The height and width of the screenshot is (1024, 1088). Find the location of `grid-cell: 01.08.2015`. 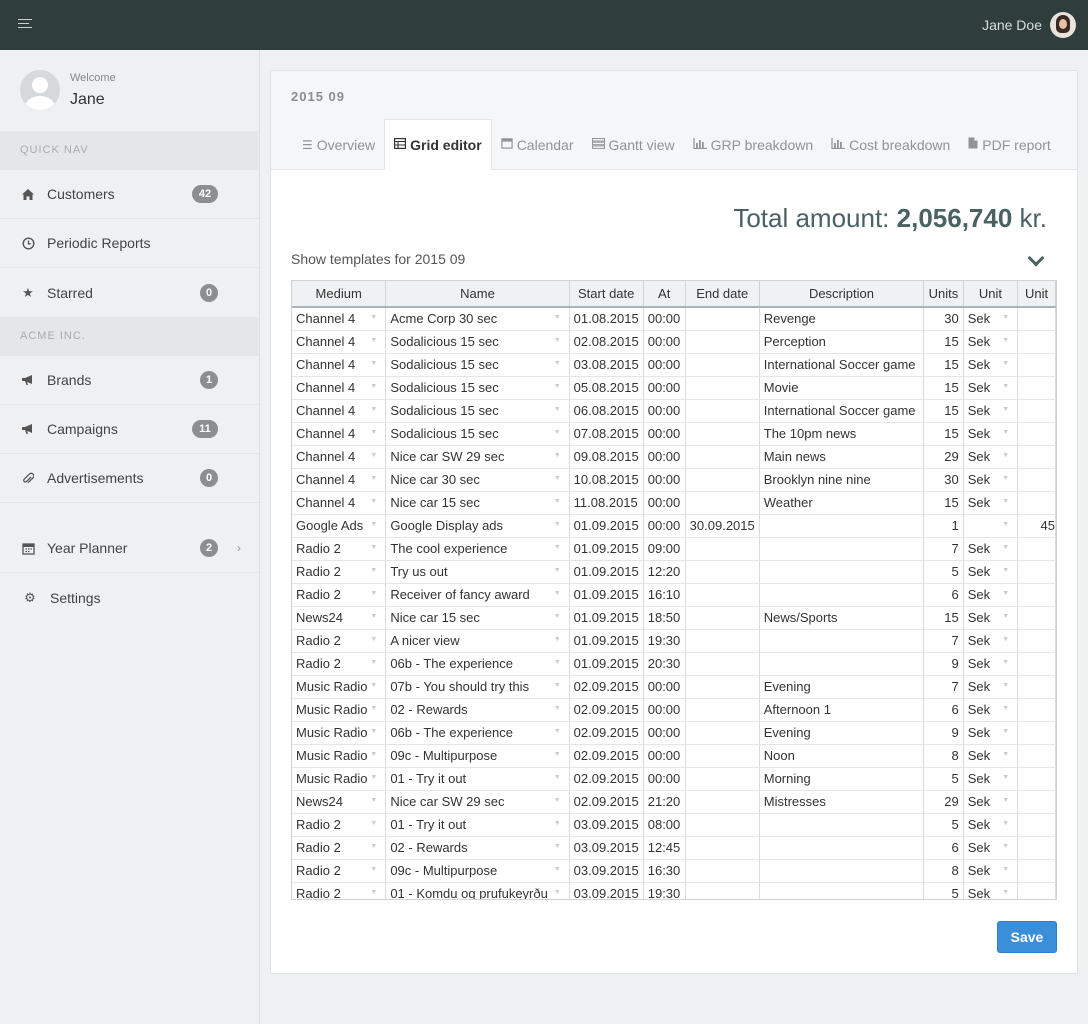

grid-cell: 01.08.2015 is located at coordinates (606, 319).